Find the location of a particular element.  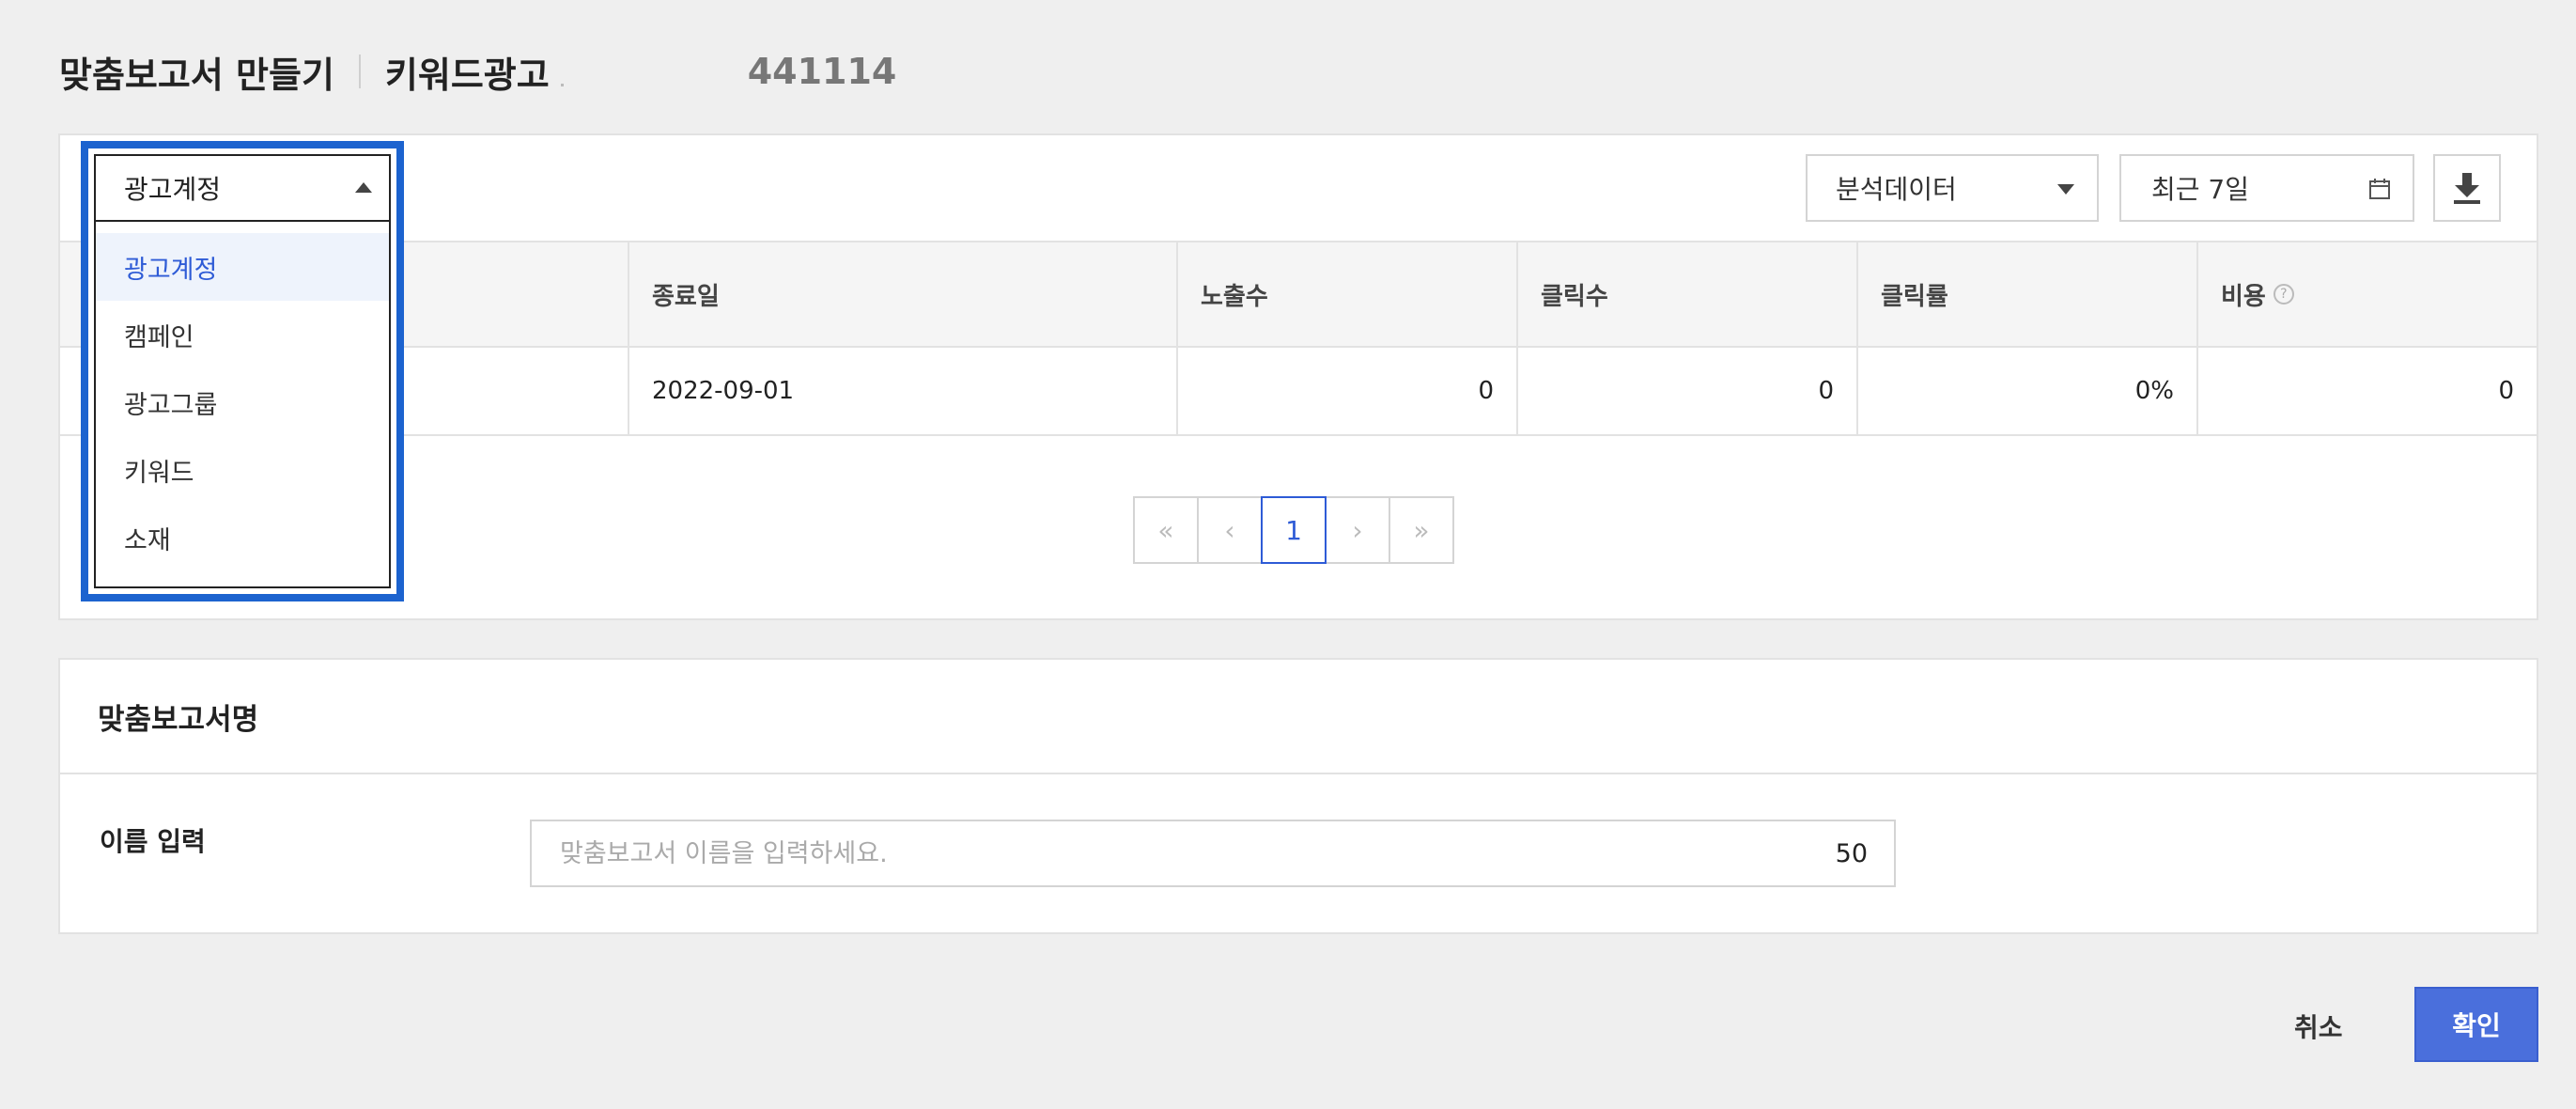

download-icon is located at coordinates (2467, 188).